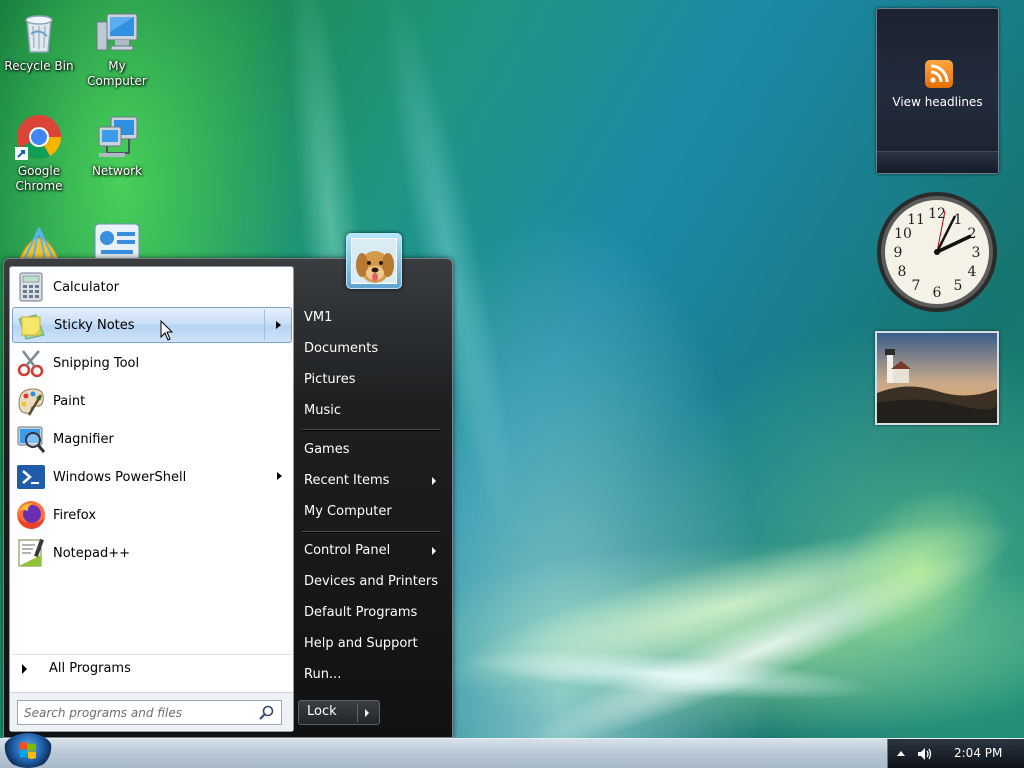 This screenshot has width=1024, height=768. I want to click on control-panel-label: Control Panel, so click(347, 550).